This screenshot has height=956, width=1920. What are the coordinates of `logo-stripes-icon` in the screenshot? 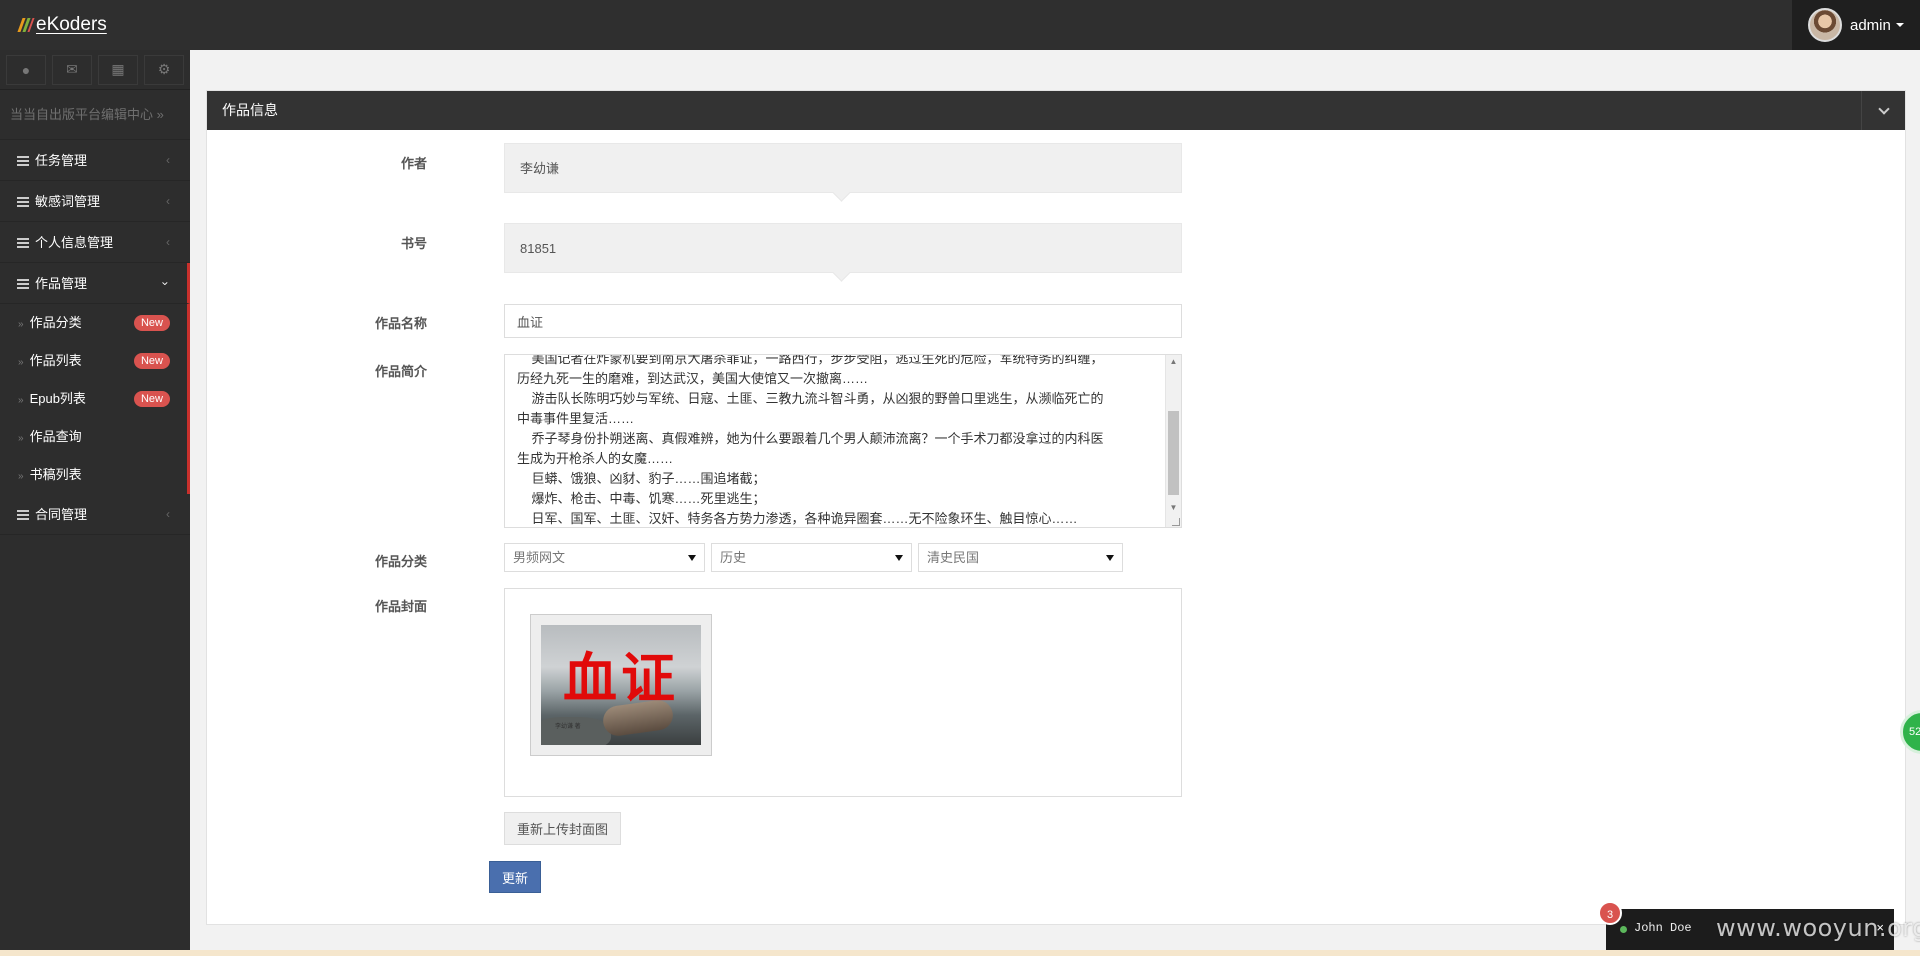 It's located at (26, 25).